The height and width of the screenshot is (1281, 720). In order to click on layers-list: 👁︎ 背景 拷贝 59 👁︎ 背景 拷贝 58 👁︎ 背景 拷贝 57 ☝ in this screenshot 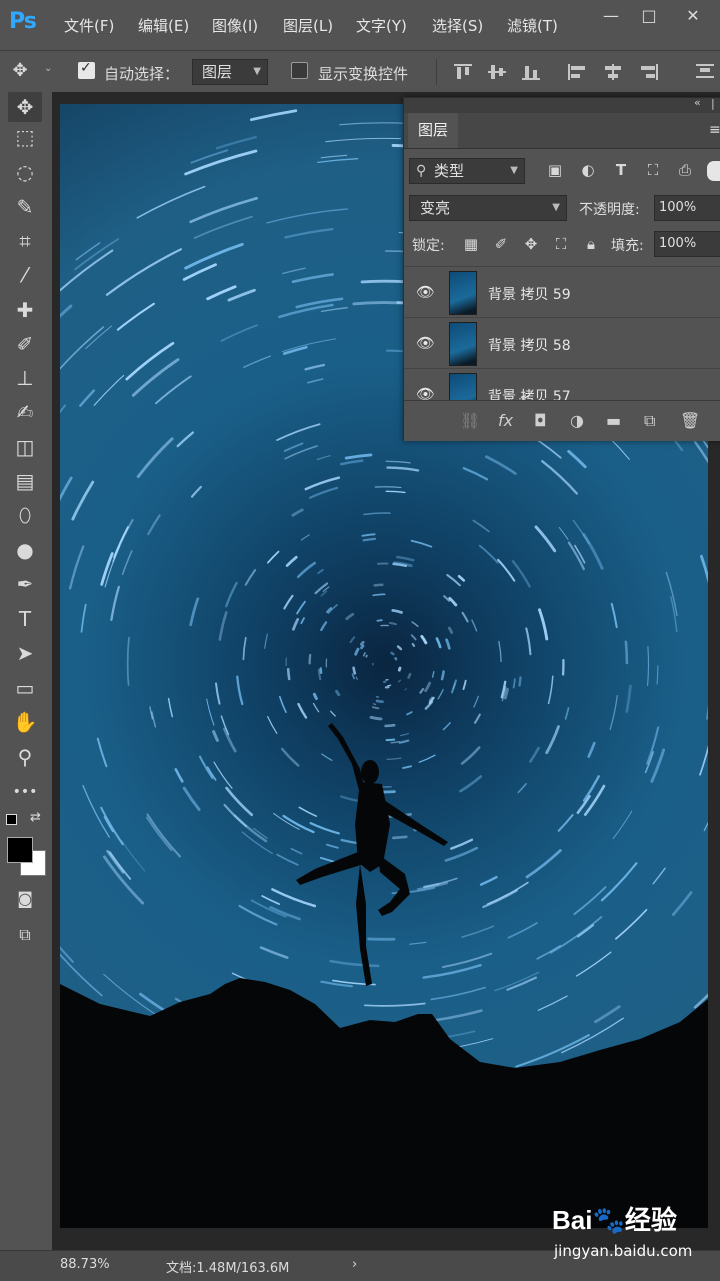, I will do `click(562, 333)`.